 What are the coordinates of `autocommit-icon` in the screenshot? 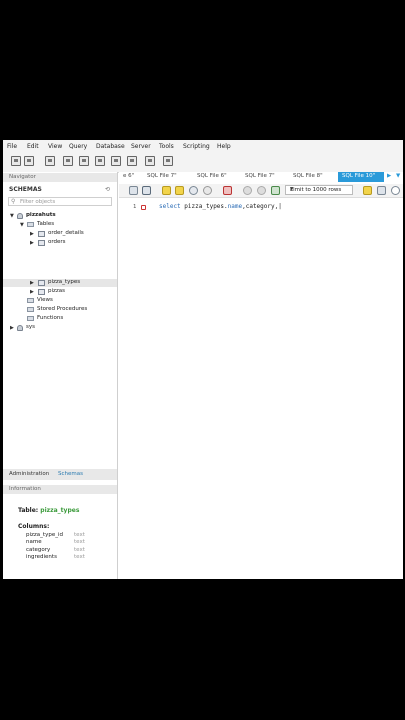 It's located at (275, 190).